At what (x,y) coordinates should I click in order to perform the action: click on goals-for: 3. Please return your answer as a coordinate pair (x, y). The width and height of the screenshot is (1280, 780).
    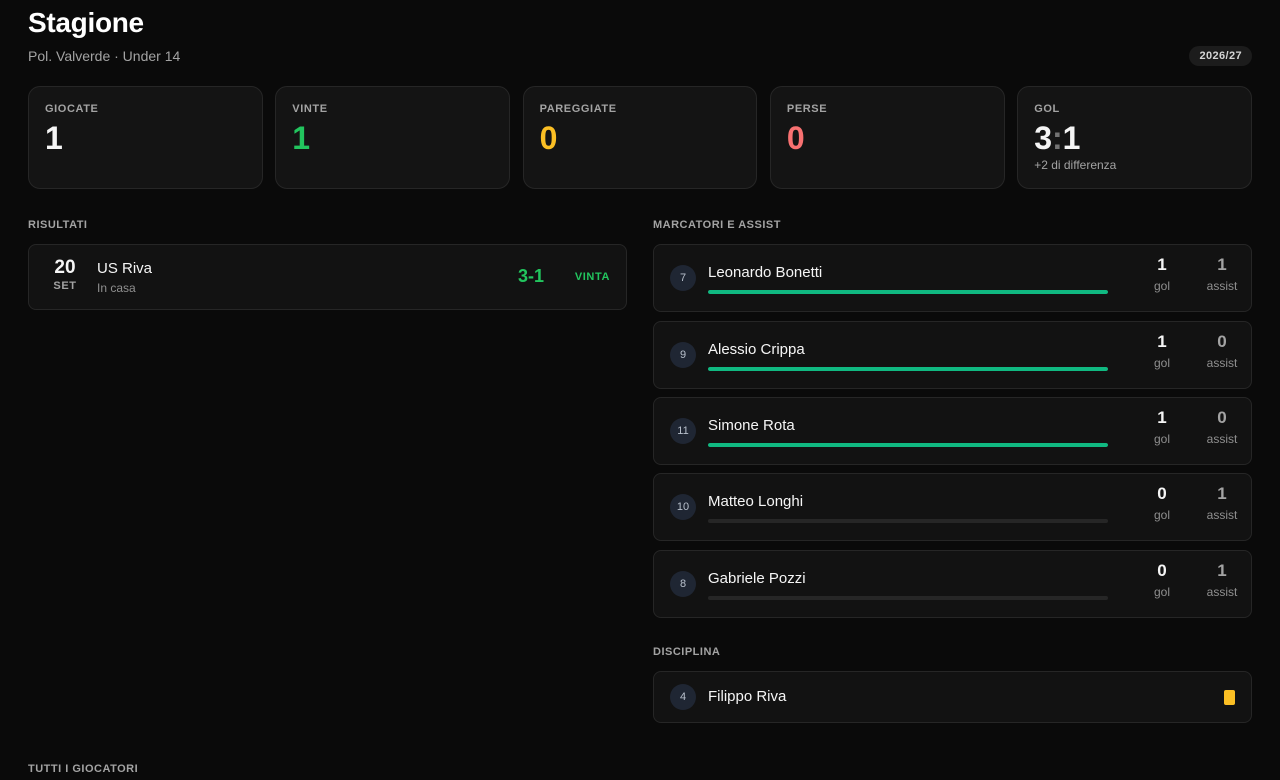
    Looking at the image, I should click on (1043, 138).